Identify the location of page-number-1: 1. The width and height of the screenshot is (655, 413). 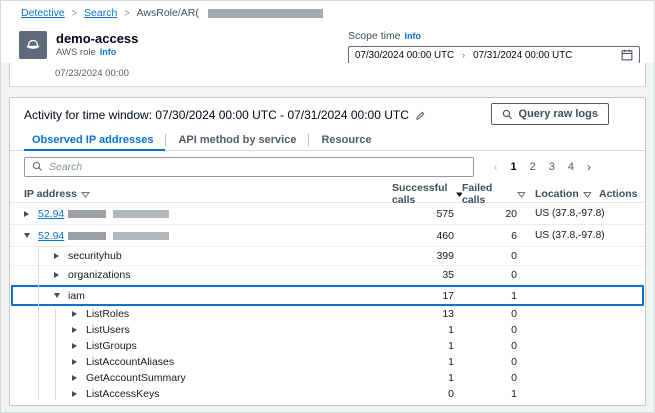
(514, 167).